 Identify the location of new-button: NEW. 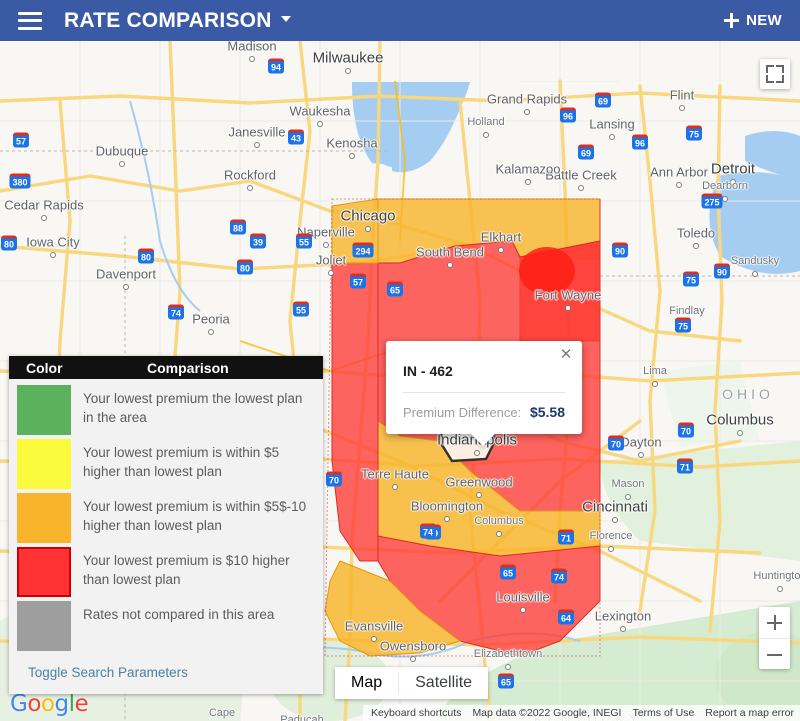
(753, 20).